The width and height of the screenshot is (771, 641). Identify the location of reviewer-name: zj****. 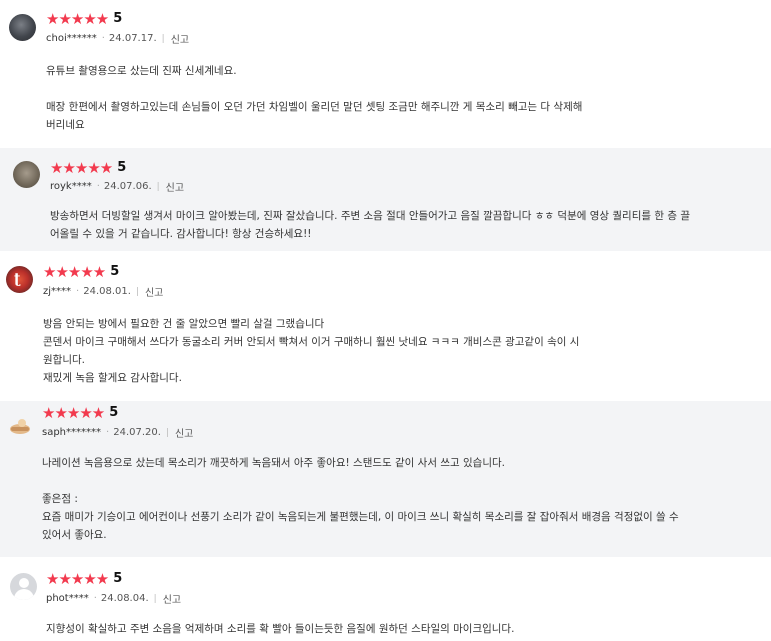
(57, 291).